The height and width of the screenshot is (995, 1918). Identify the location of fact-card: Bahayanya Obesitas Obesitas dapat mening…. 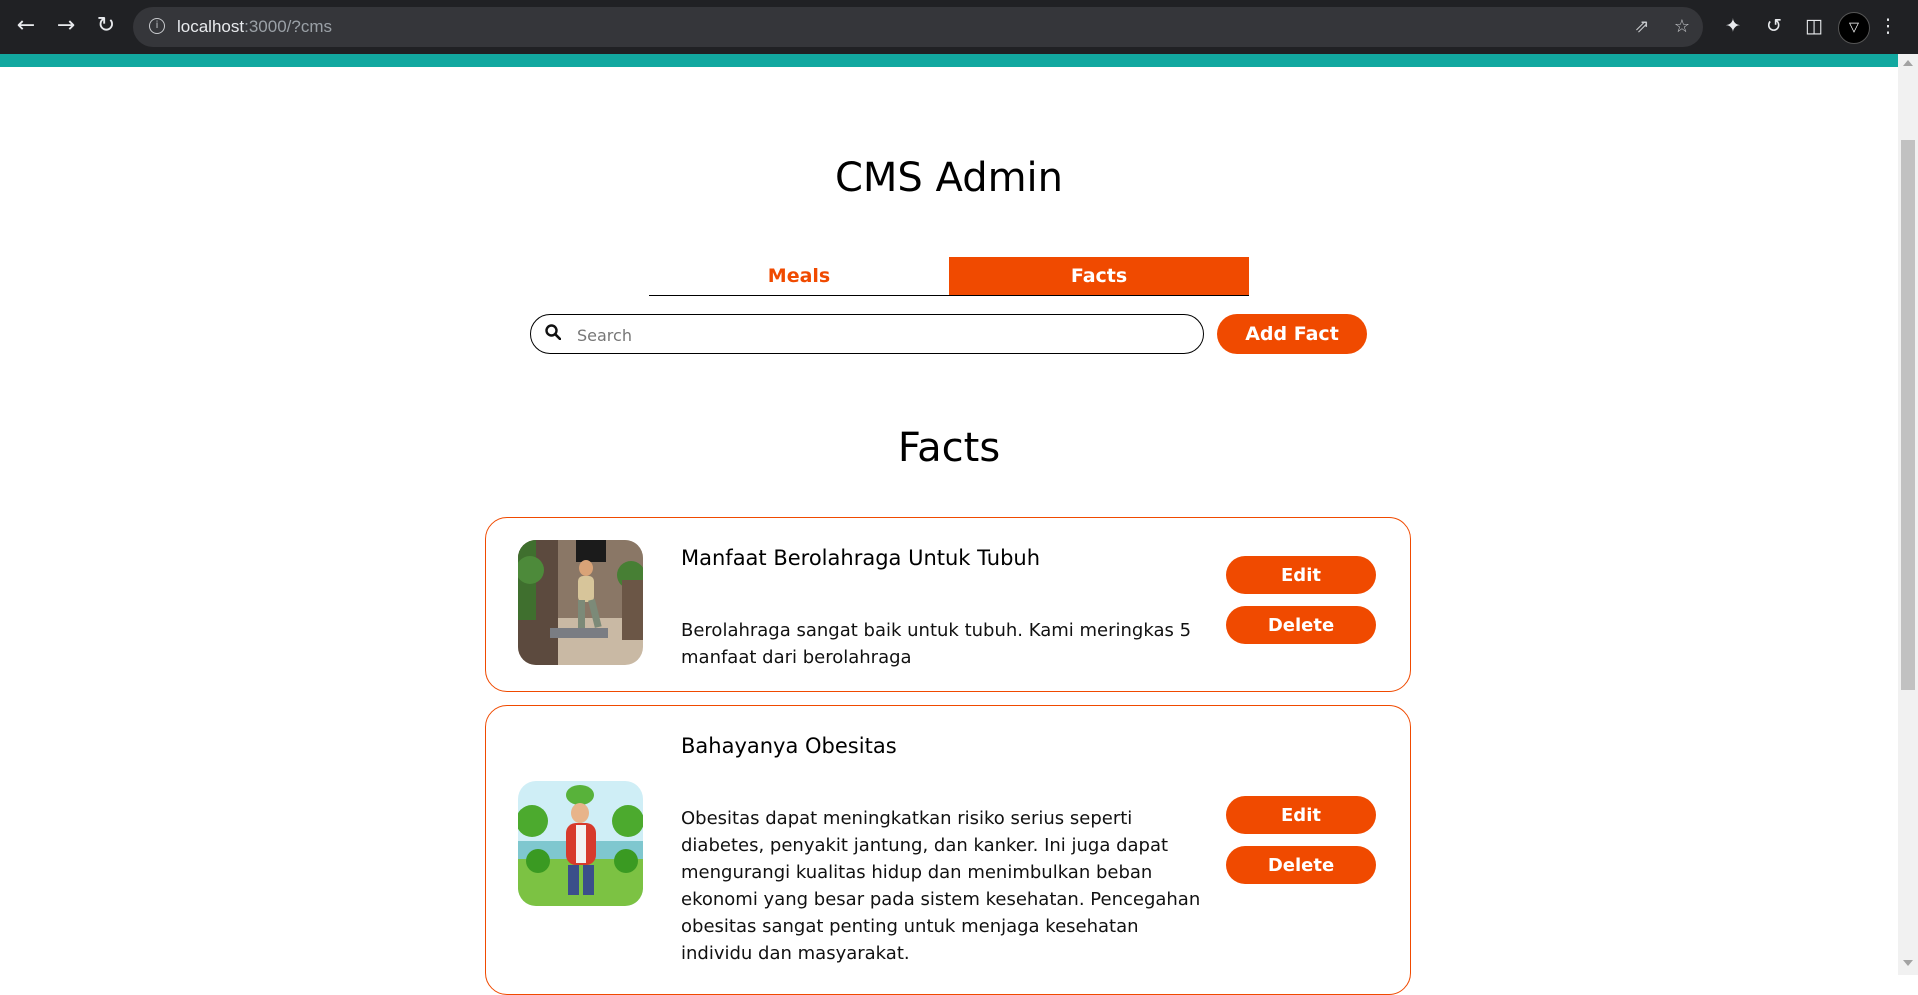
(948, 850).